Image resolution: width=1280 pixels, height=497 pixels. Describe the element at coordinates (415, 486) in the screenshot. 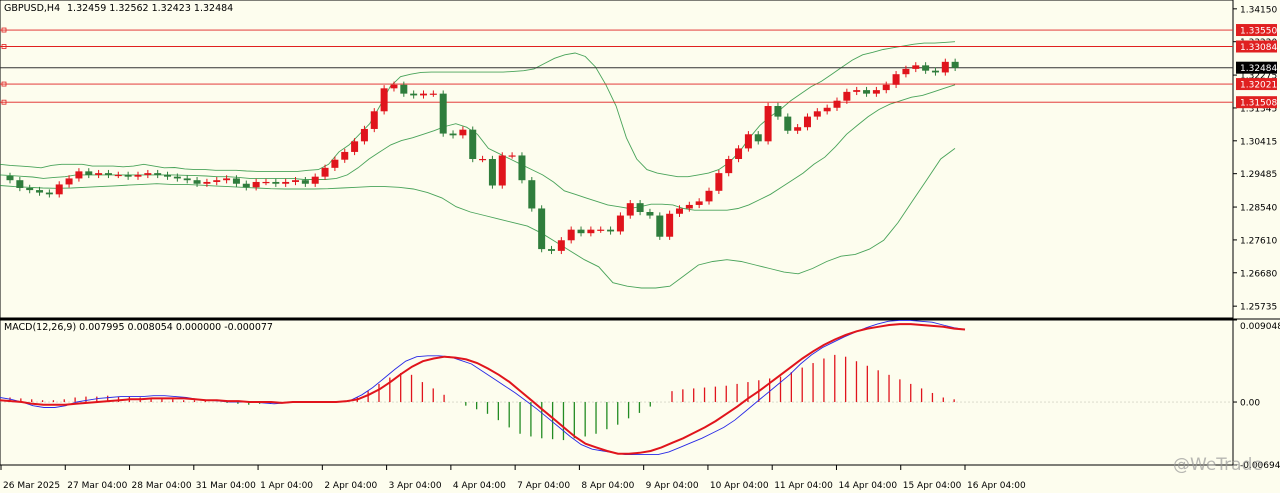

I see `time-tick-label: 3 Apr 04:00` at that location.